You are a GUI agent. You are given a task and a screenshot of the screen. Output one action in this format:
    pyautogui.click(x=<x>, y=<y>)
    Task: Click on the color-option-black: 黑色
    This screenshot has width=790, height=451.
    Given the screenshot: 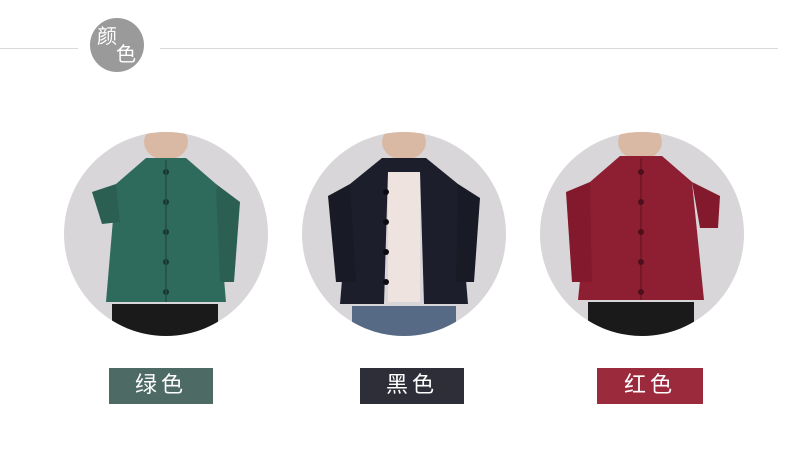 What is the action you would take?
    pyautogui.click(x=412, y=386)
    